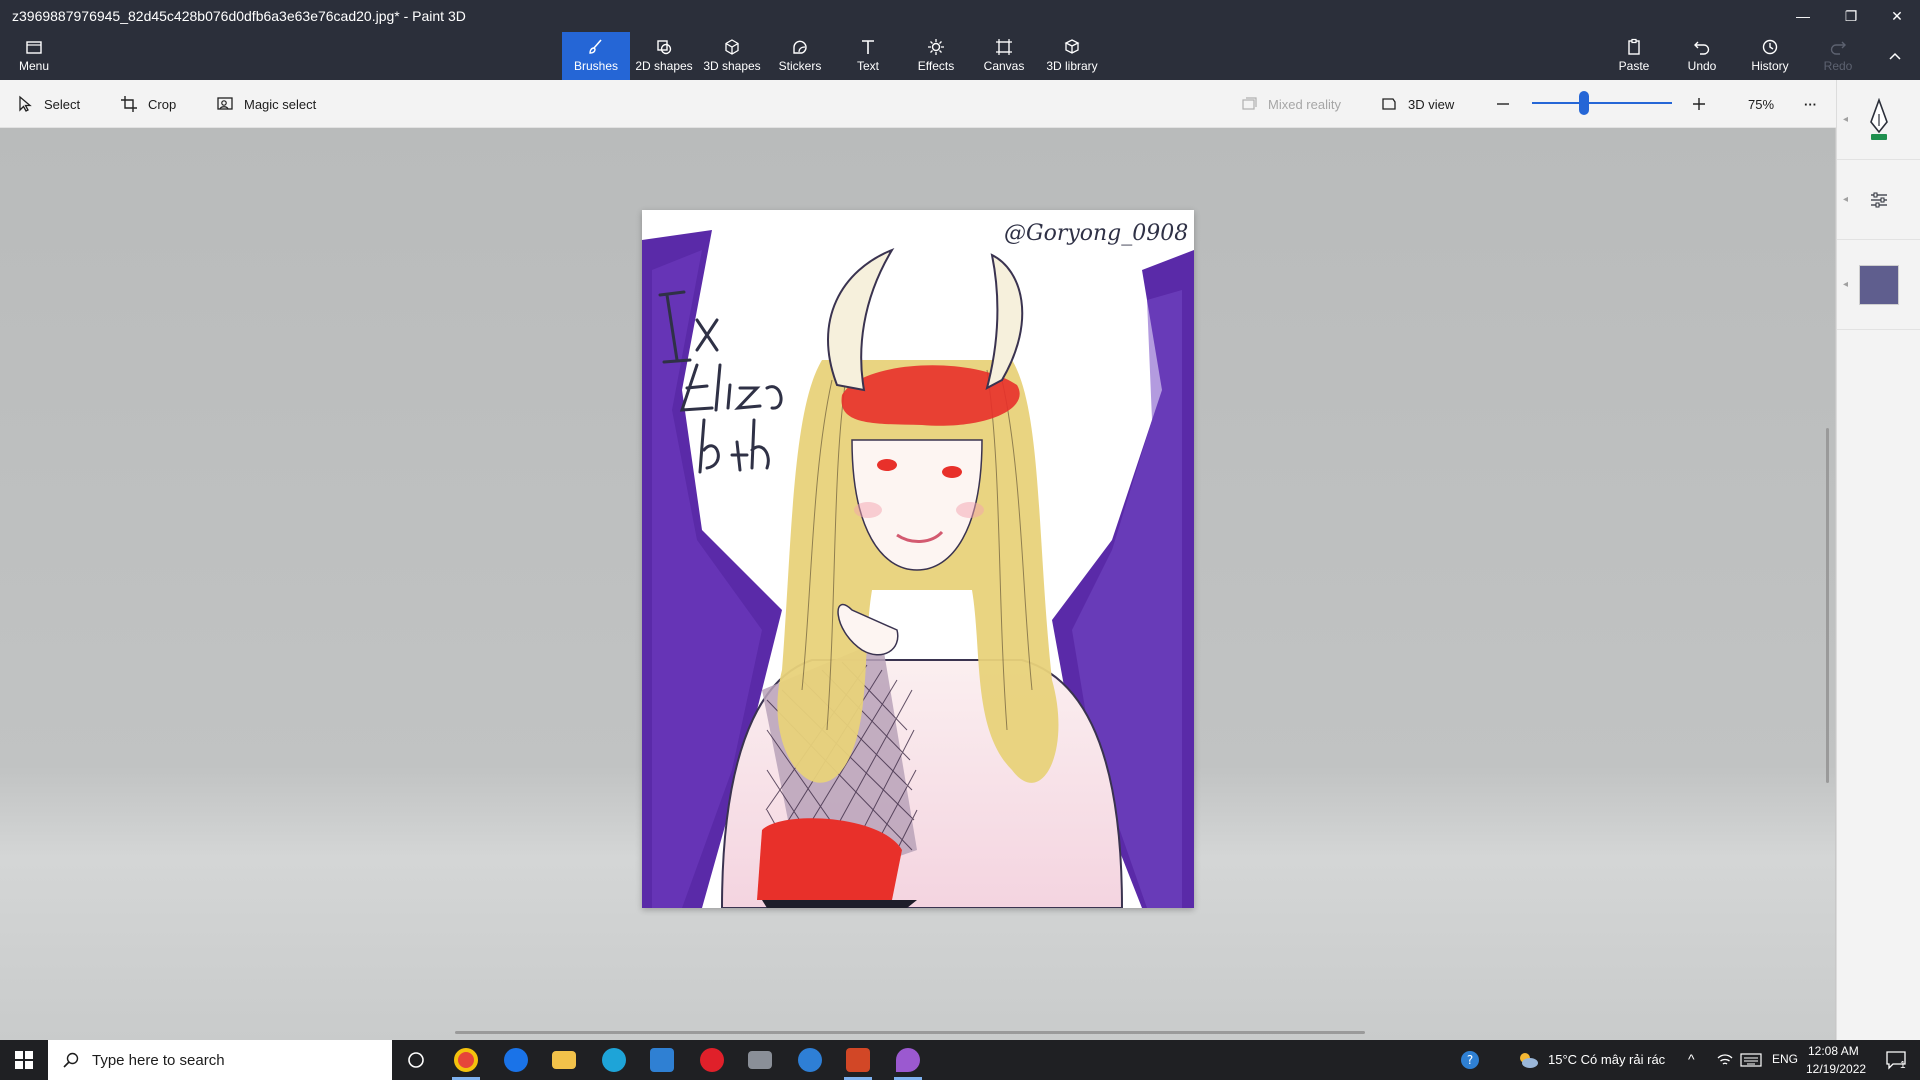 The height and width of the screenshot is (1080, 1920). Describe the element at coordinates (664, 66) in the screenshot. I see `tab-label: 2D shapes` at that location.